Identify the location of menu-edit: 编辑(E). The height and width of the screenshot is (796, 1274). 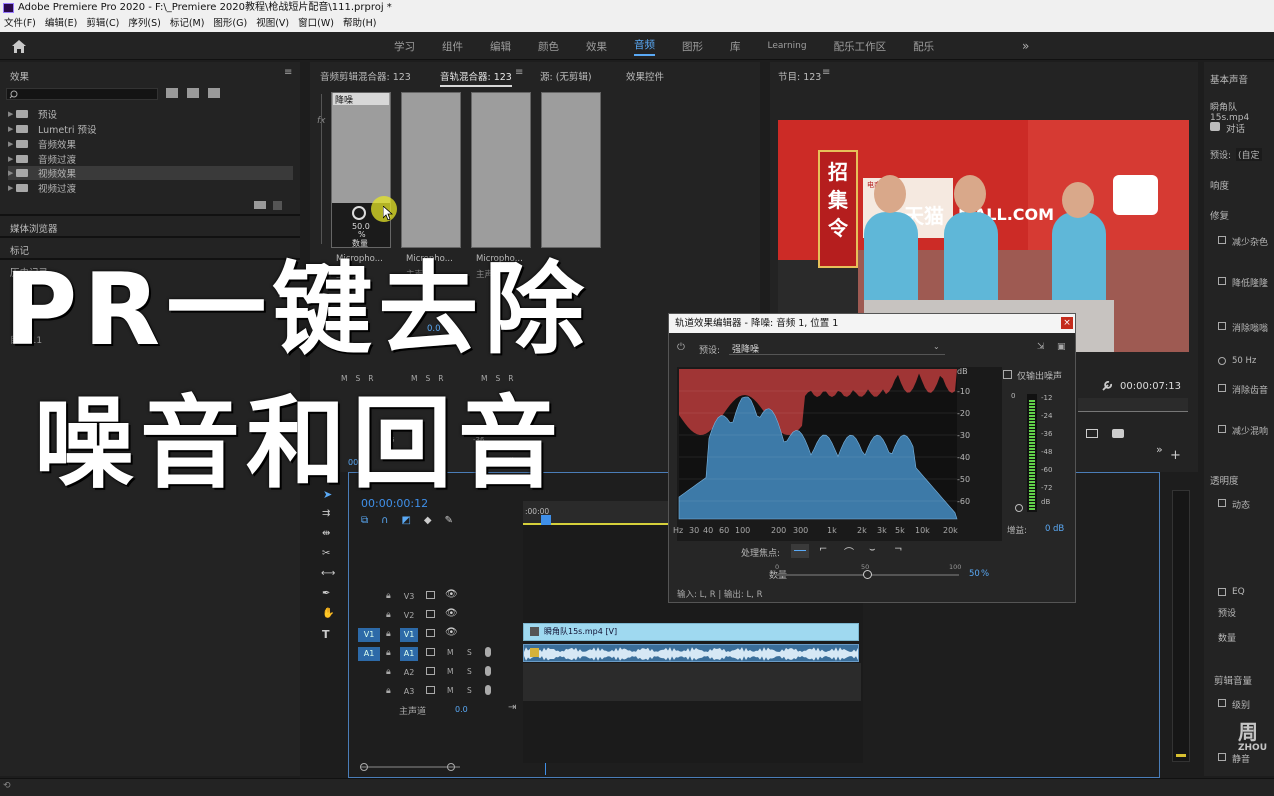
(61, 24).